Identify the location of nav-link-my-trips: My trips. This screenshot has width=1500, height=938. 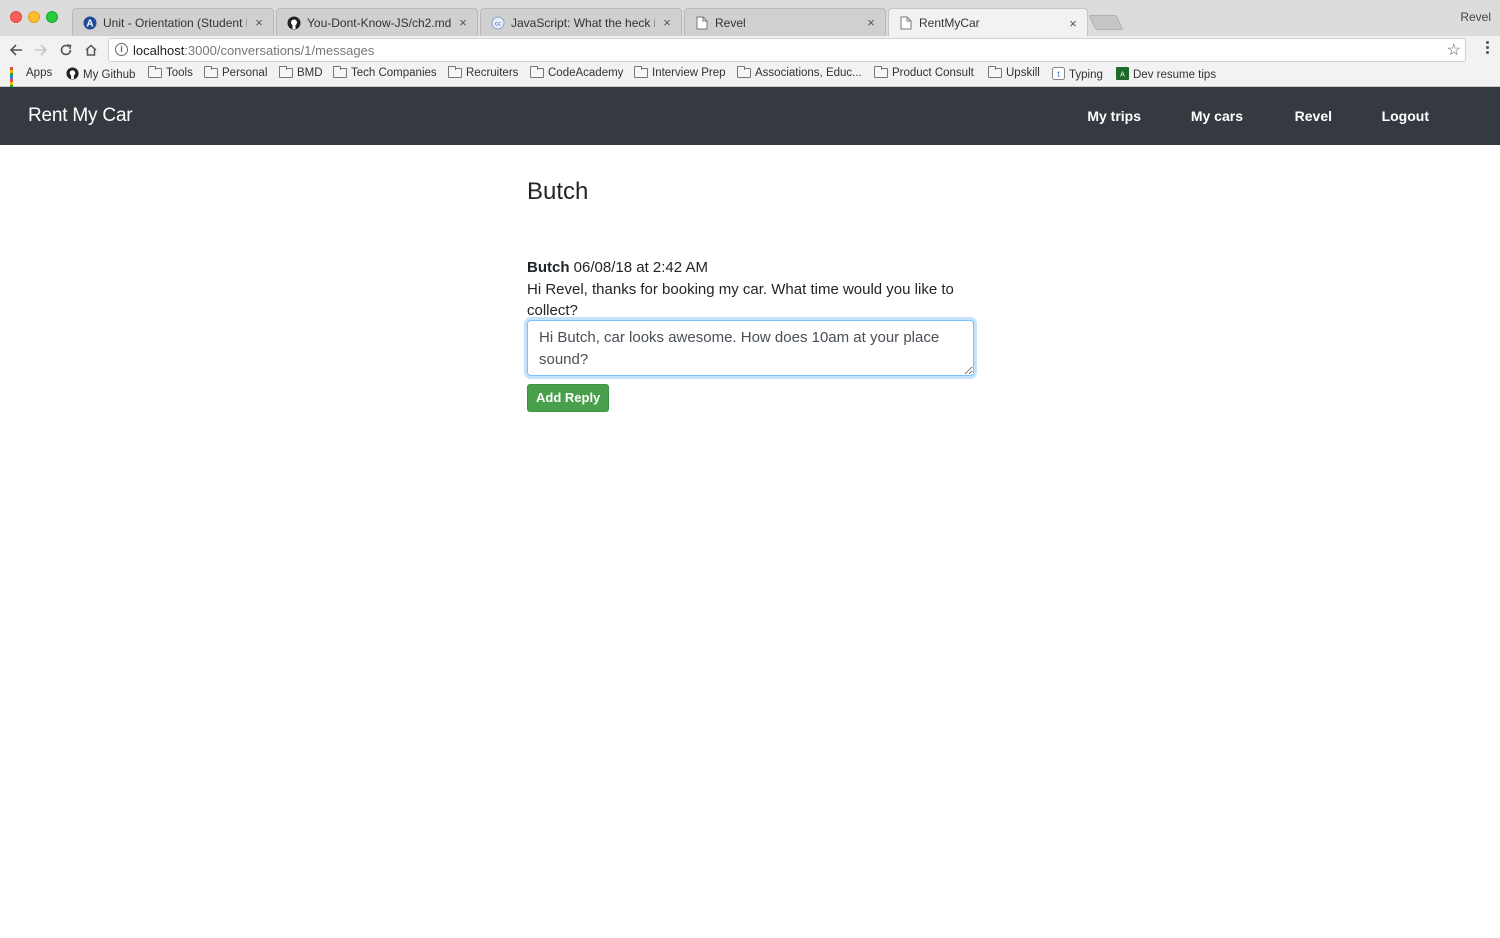
(1114, 116).